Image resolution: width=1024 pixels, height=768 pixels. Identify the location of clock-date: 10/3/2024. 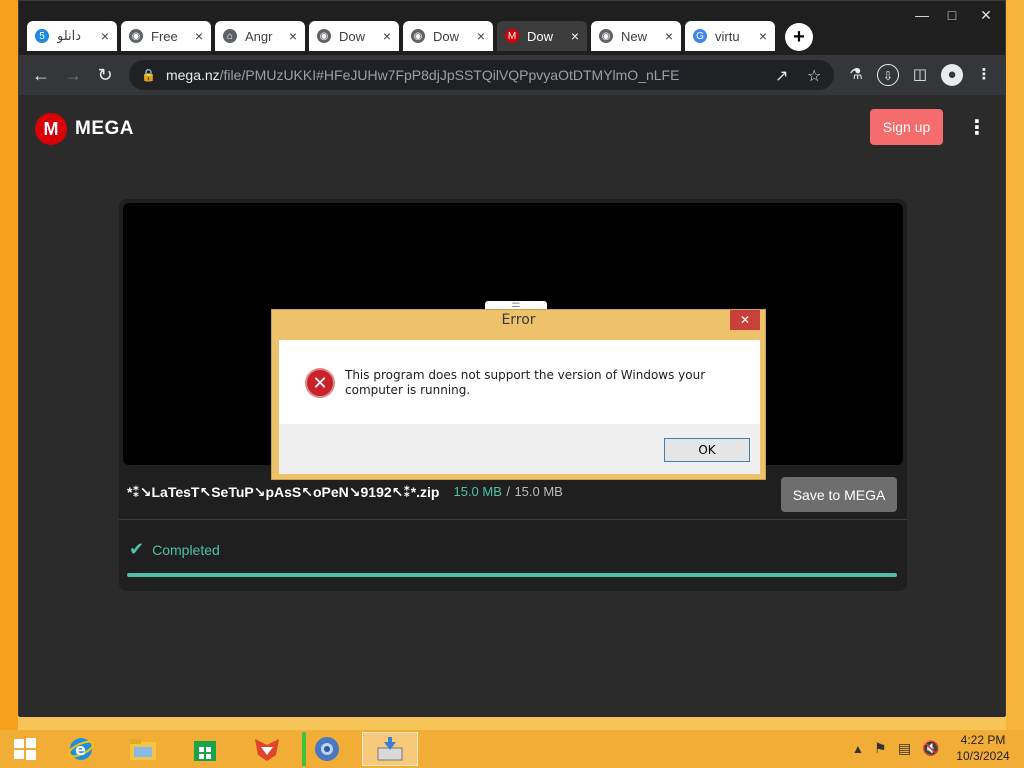
(983, 756).